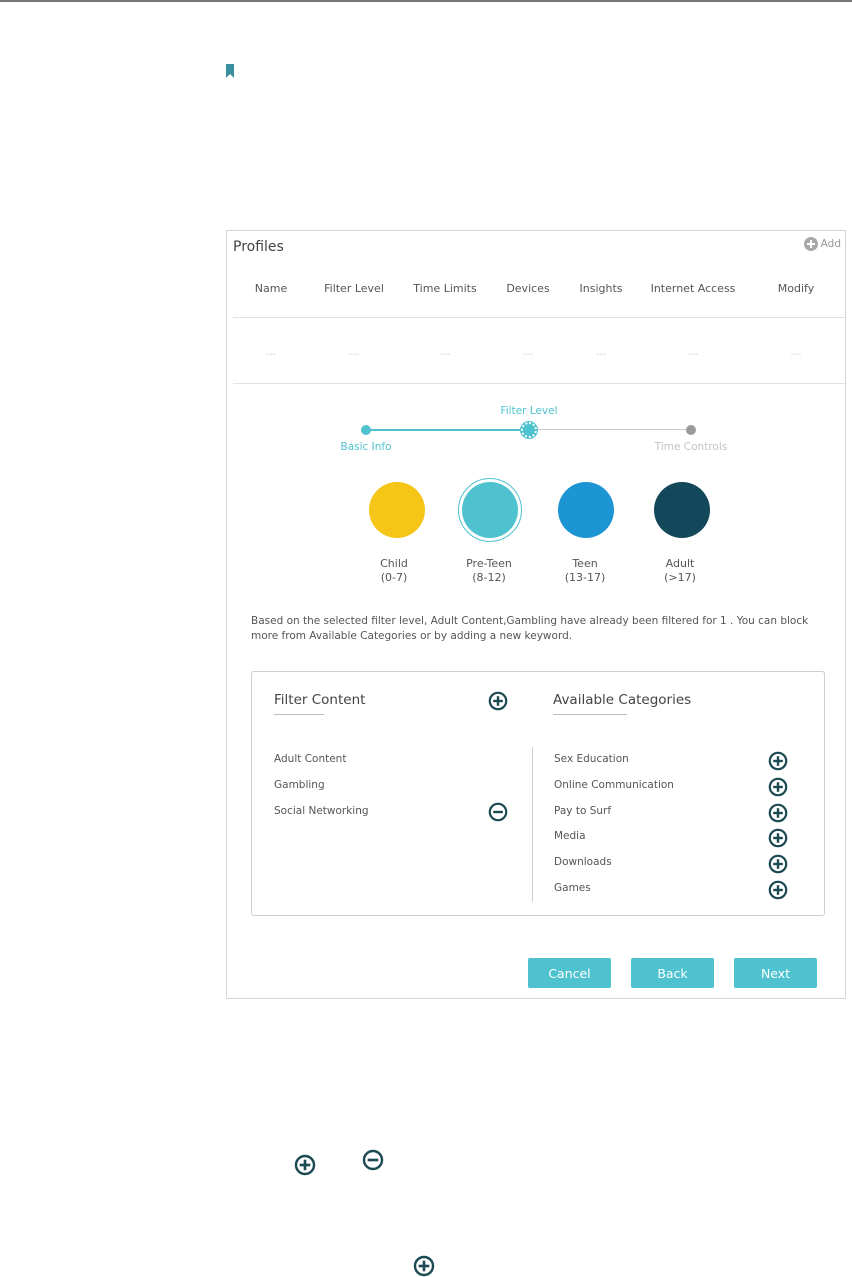  Describe the element at coordinates (489, 577) in the screenshot. I see `level-range: (8-12)` at that location.